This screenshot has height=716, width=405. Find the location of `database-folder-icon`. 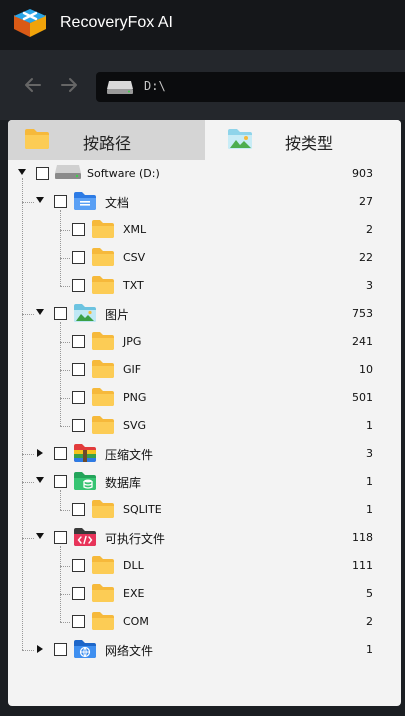

database-folder-icon is located at coordinates (85, 481).